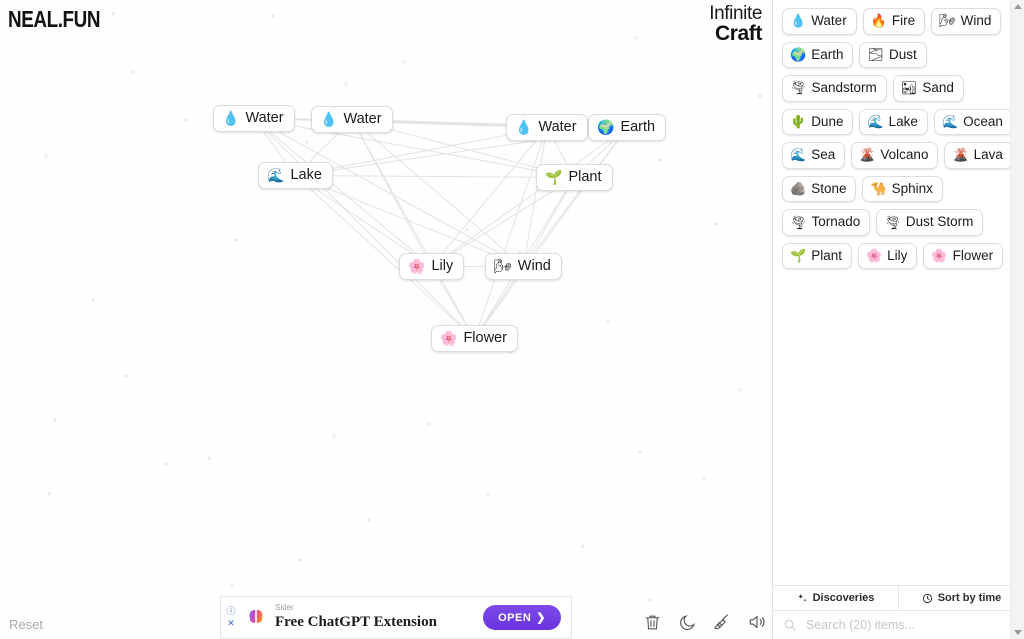 The width and height of the screenshot is (1024, 639). What do you see at coordinates (938, 88) in the screenshot?
I see `element-pill-label: Sand` at bounding box center [938, 88].